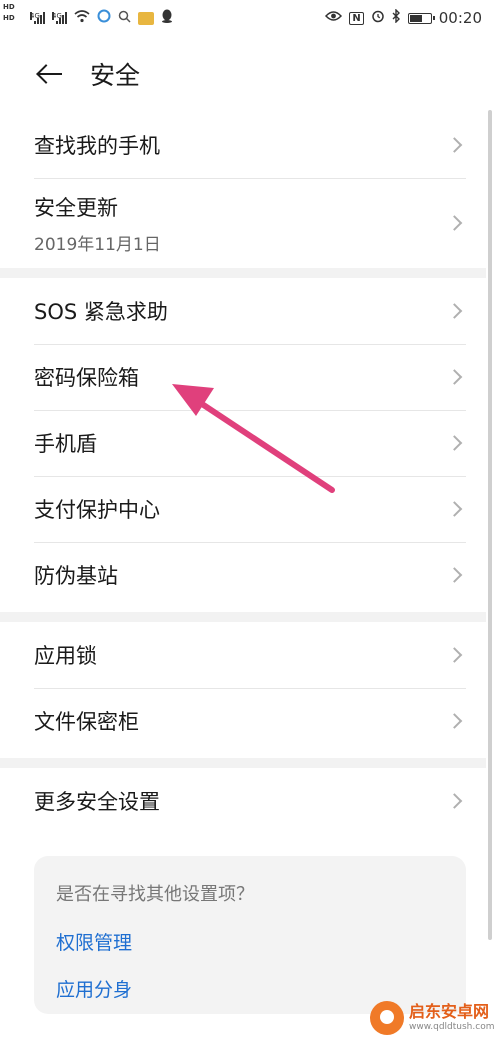 The width and height of the screenshot is (500, 1039). Describe the element at coordinates (243, 655) in the screenshot. I see `list-item-app-lock: 应用锁` at that location.